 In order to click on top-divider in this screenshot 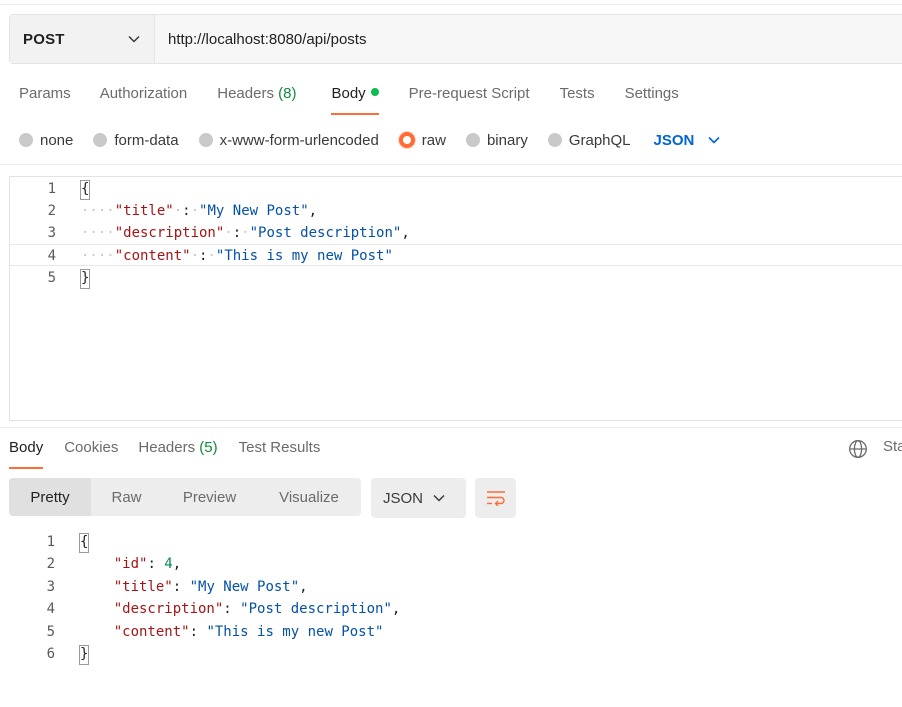, I will do `click(451, 4)`.